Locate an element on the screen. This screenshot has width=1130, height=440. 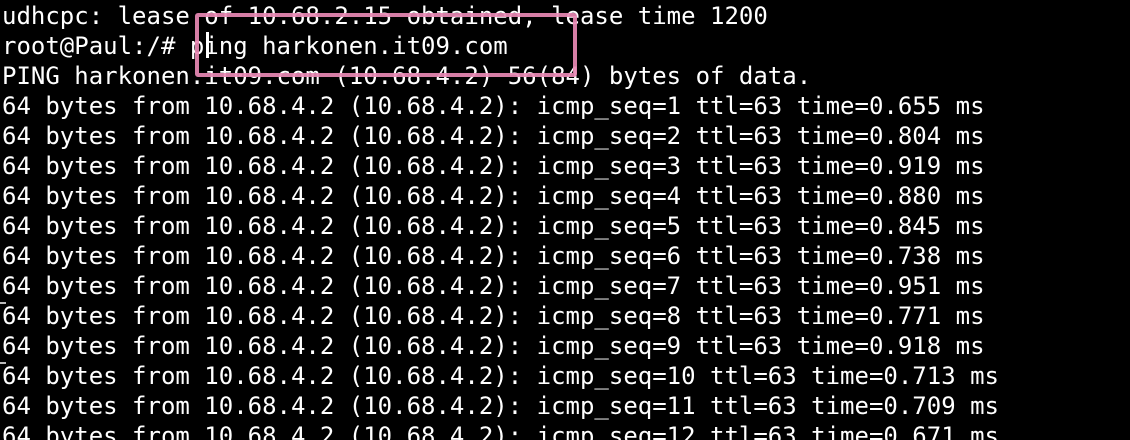
terminal-line-prompt-command: root@Paul:/# ping harkonen.it09.com is located at coordinates (255, 46).